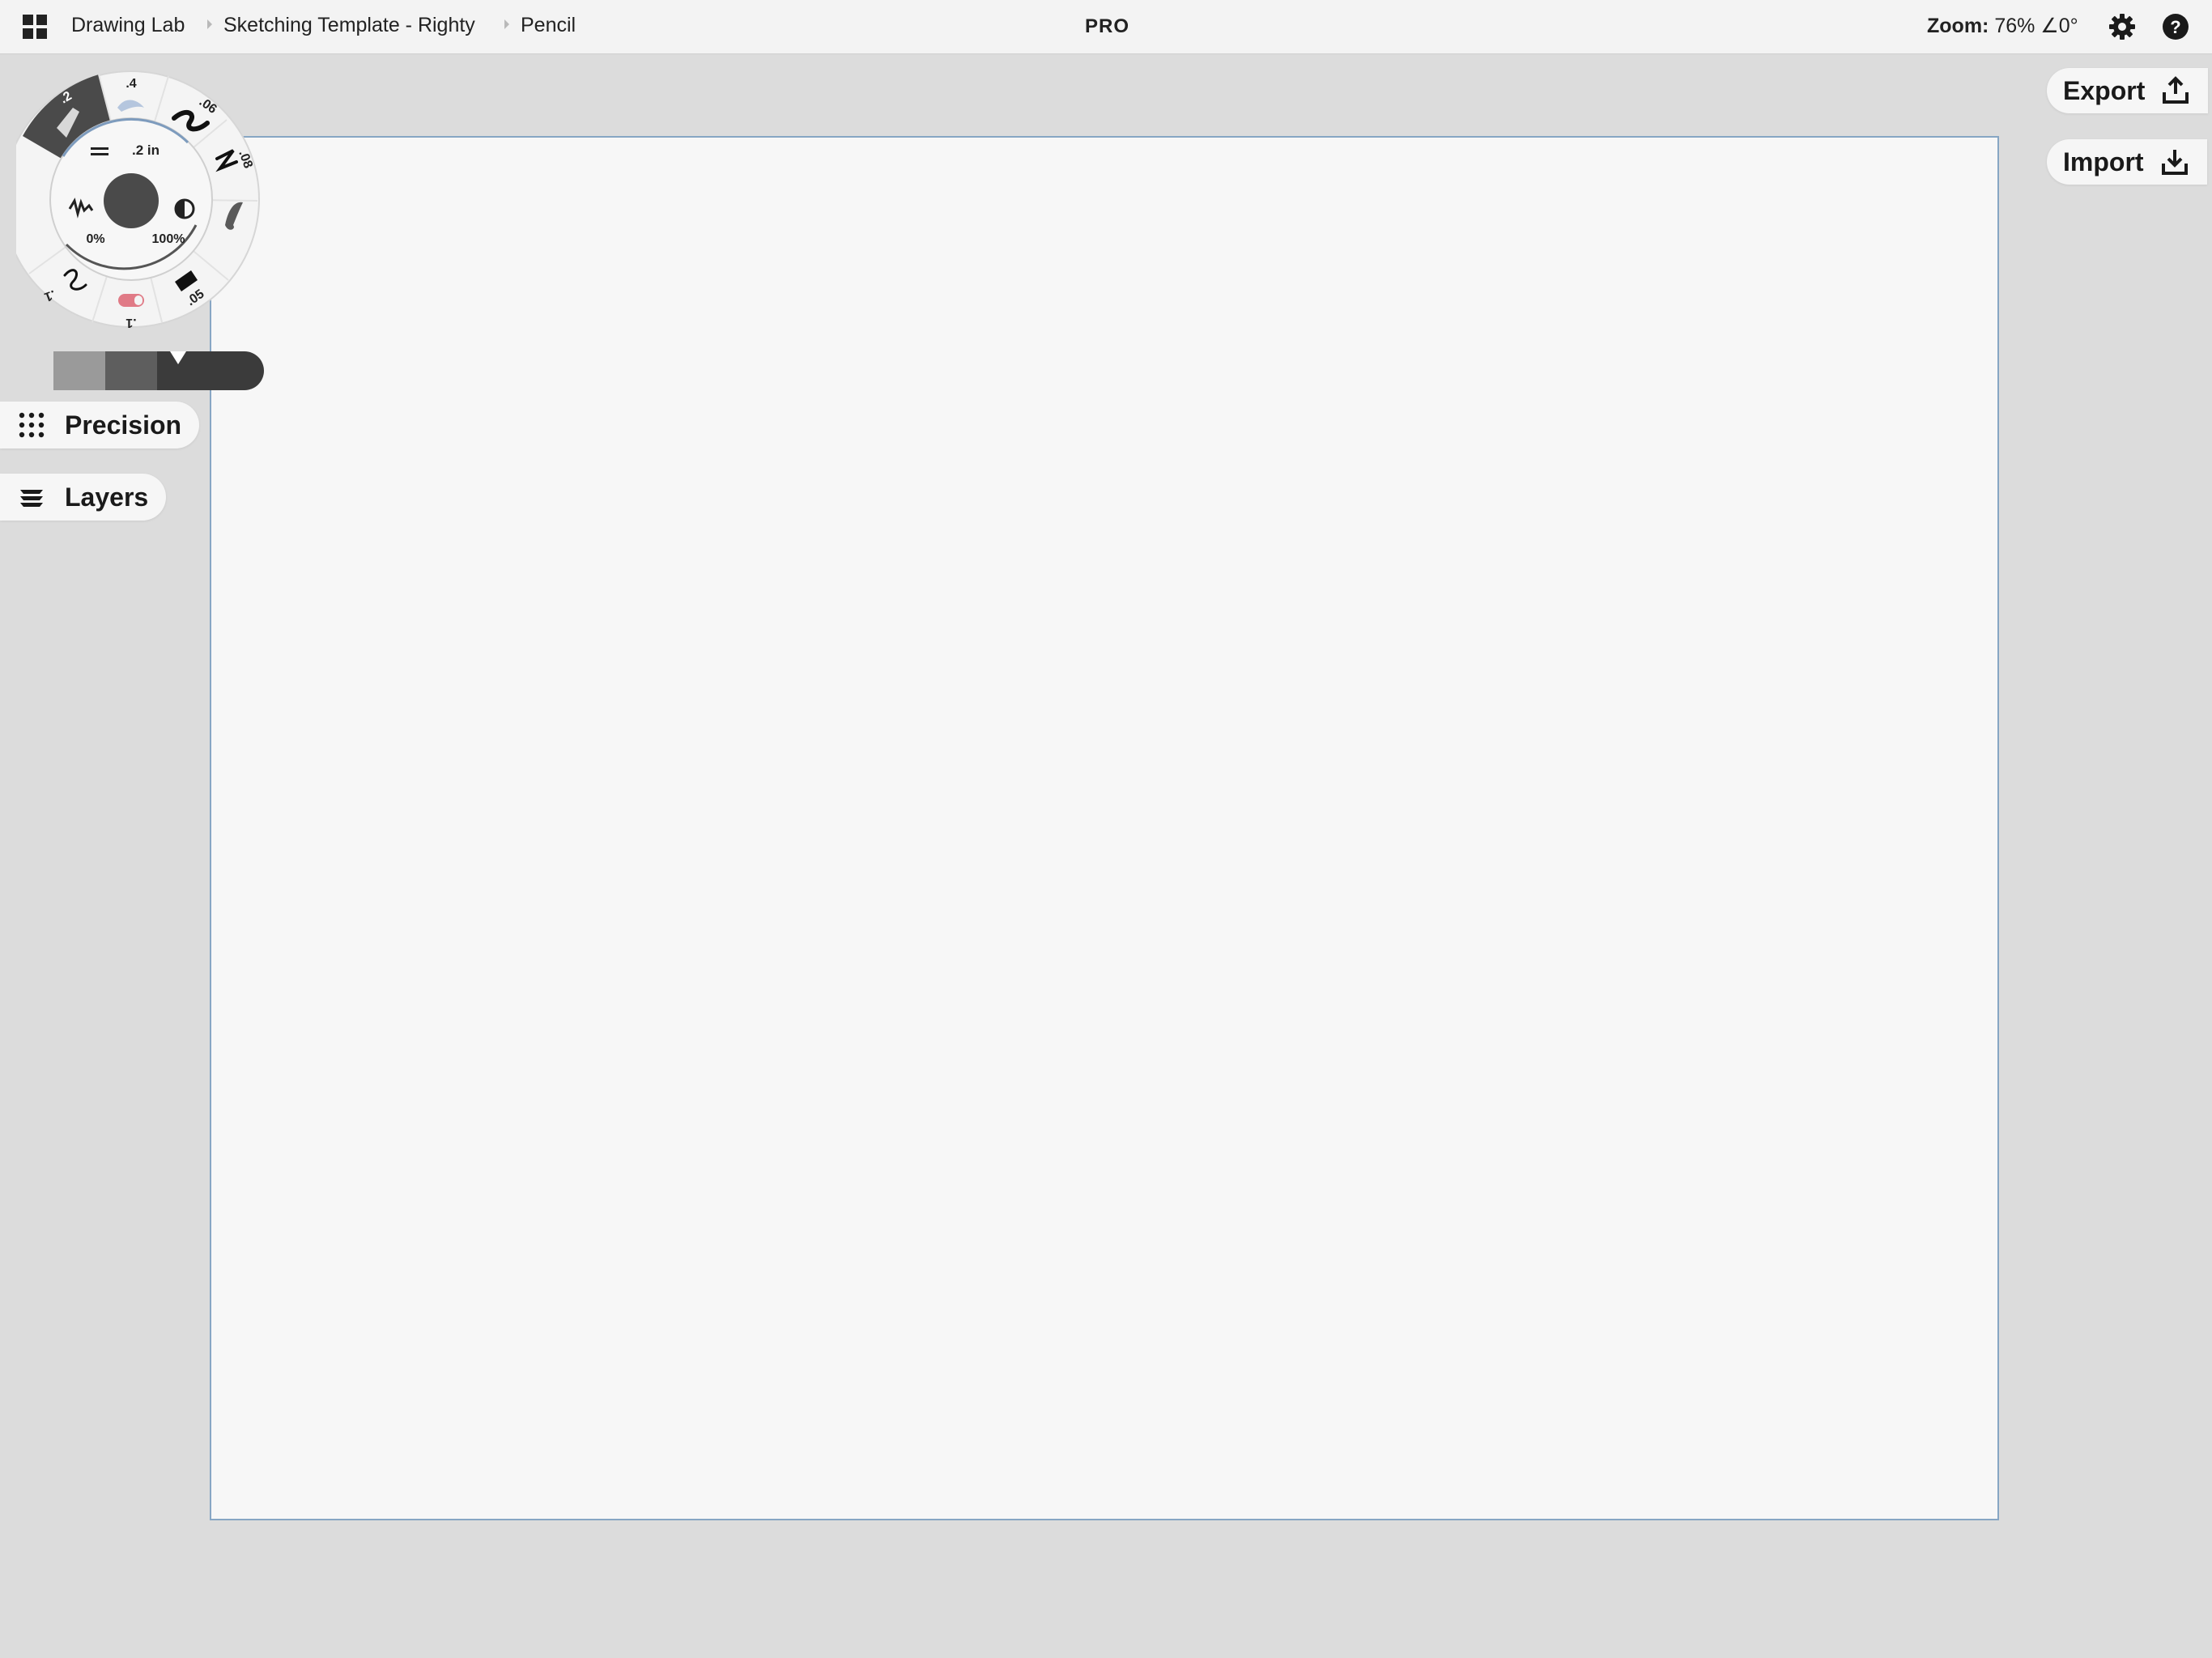  What do you see at coordinates (2103, 161) in the screenshot?
I see `import-label: Import` at bounding box center [2103, 161].